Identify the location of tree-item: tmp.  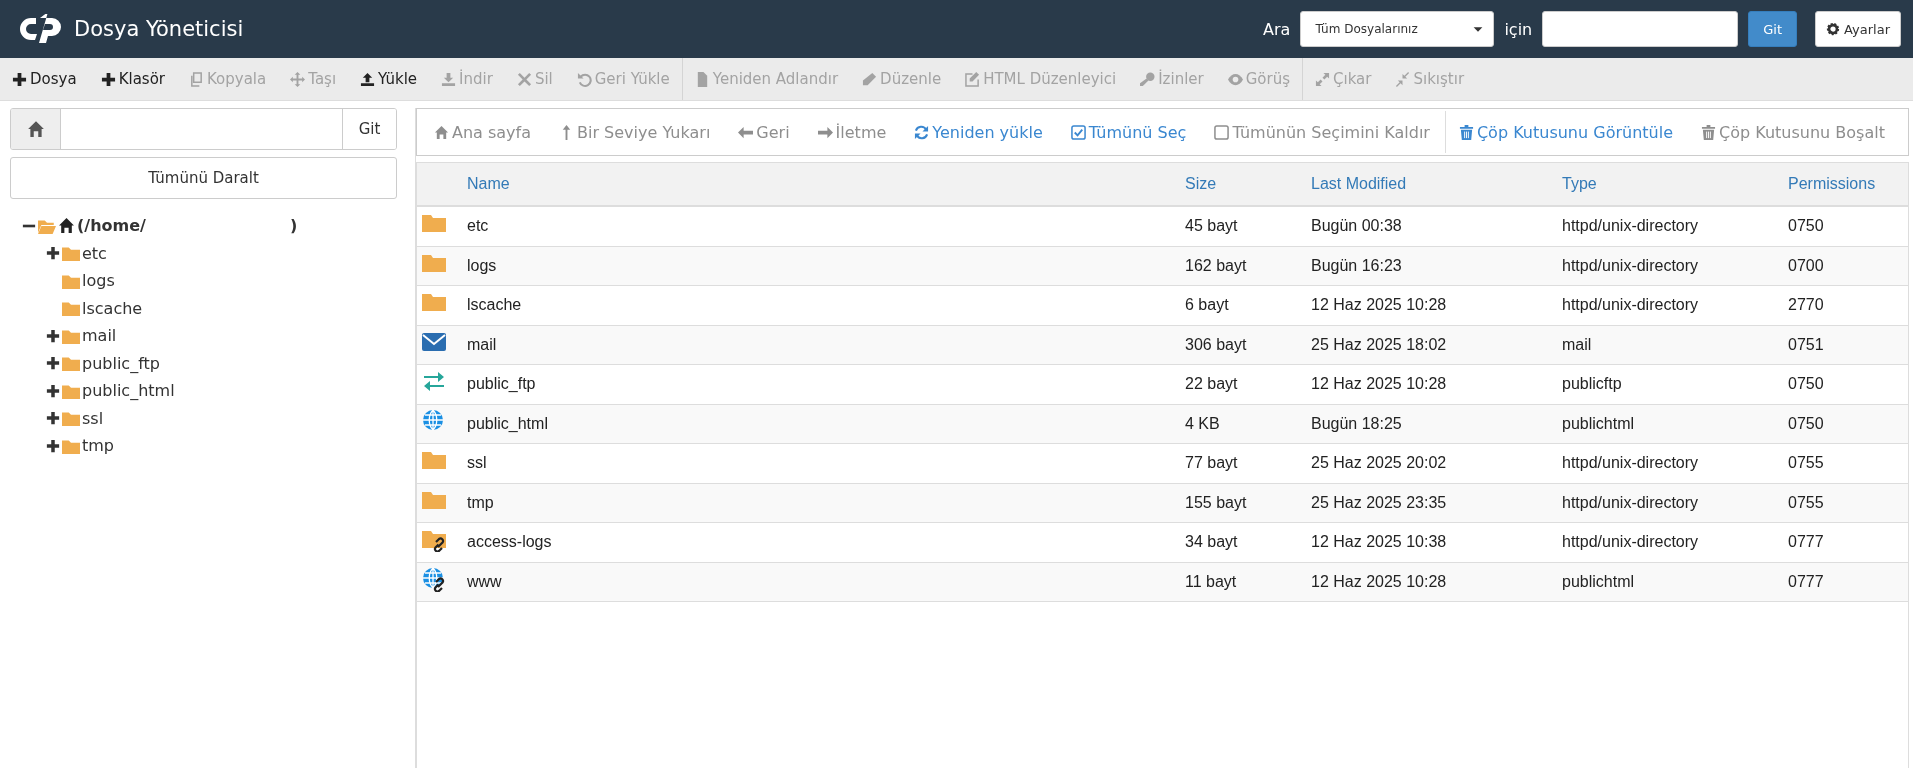
(98, 446).